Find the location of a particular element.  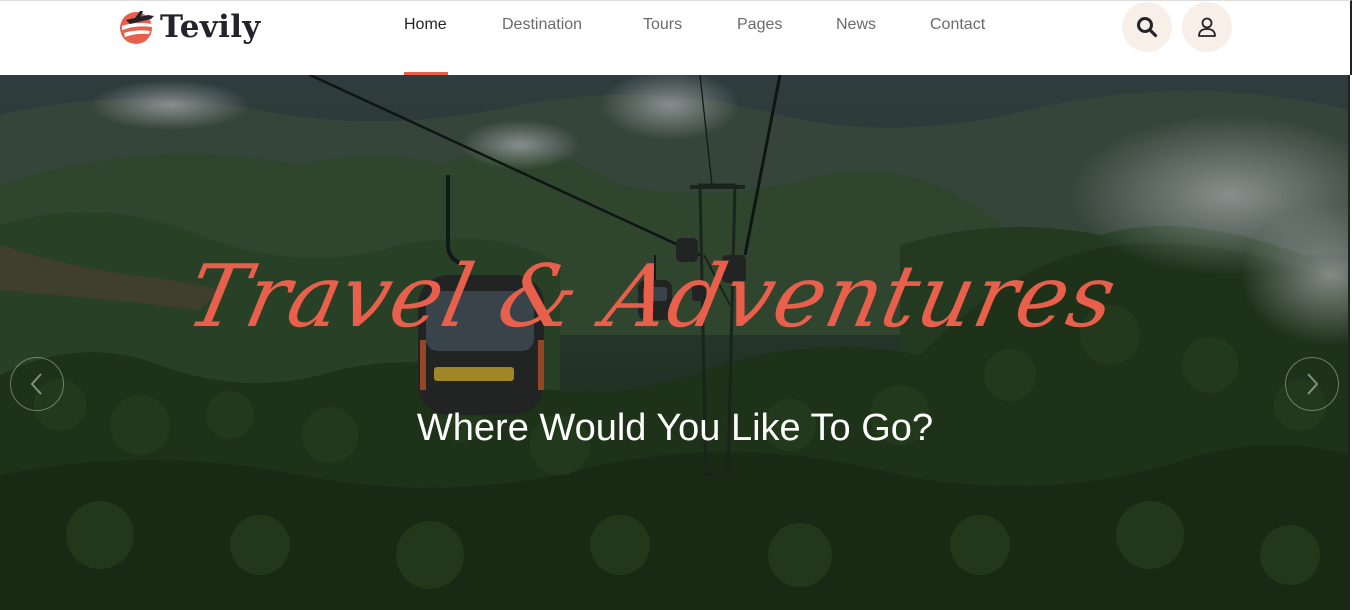

hero-subtitle: Where Would You Like To Go? is located at coordinates (675, 428).